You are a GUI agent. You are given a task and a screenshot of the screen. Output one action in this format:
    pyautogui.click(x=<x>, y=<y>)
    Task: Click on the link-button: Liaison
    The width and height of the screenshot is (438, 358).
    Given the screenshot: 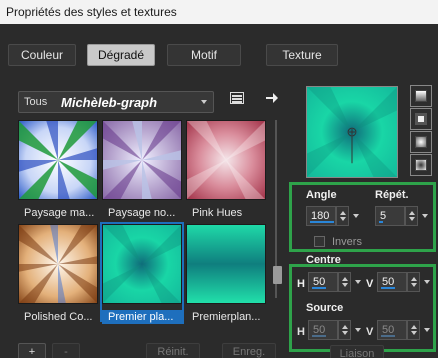 What is the action you would take?
    pyautogui.click(x=357, y=351)
    